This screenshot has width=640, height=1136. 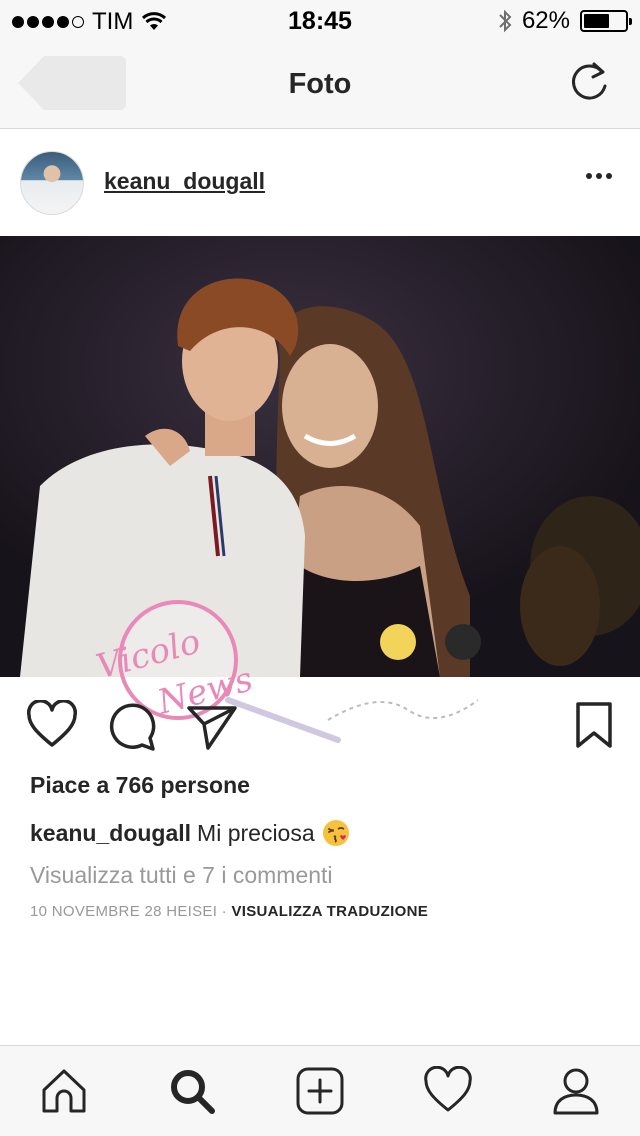 What do you see at coordinates (448, 1091) in the screenshot?
I see `activity-heart-icon` at bounding box center [448, 1091].